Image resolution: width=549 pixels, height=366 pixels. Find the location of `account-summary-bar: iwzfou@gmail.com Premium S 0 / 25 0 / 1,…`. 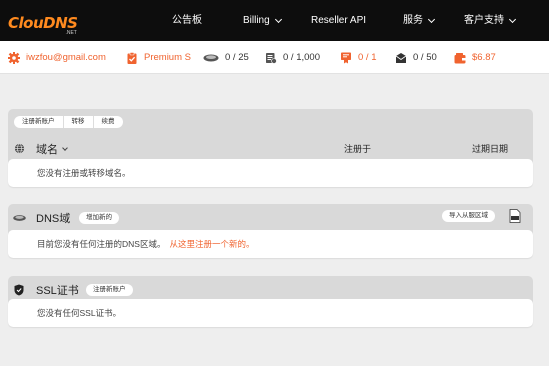

account-summary-bar: iwzfou@gmail.com Premium S 0 / 25 0 / 1,… is located at coordinates (274, 57).